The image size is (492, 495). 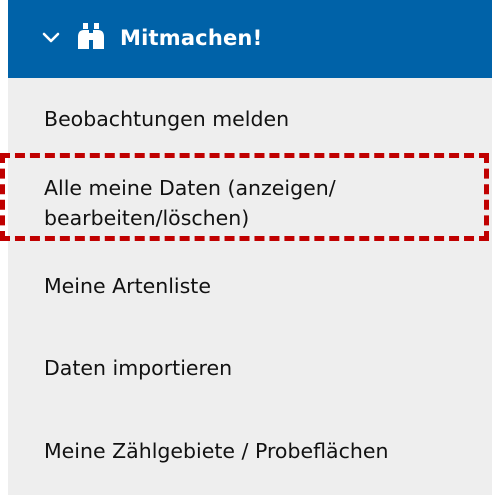 I want to click on menu-item-meine-artenliste: Meine Artenliste, so click(x=250, y=286).